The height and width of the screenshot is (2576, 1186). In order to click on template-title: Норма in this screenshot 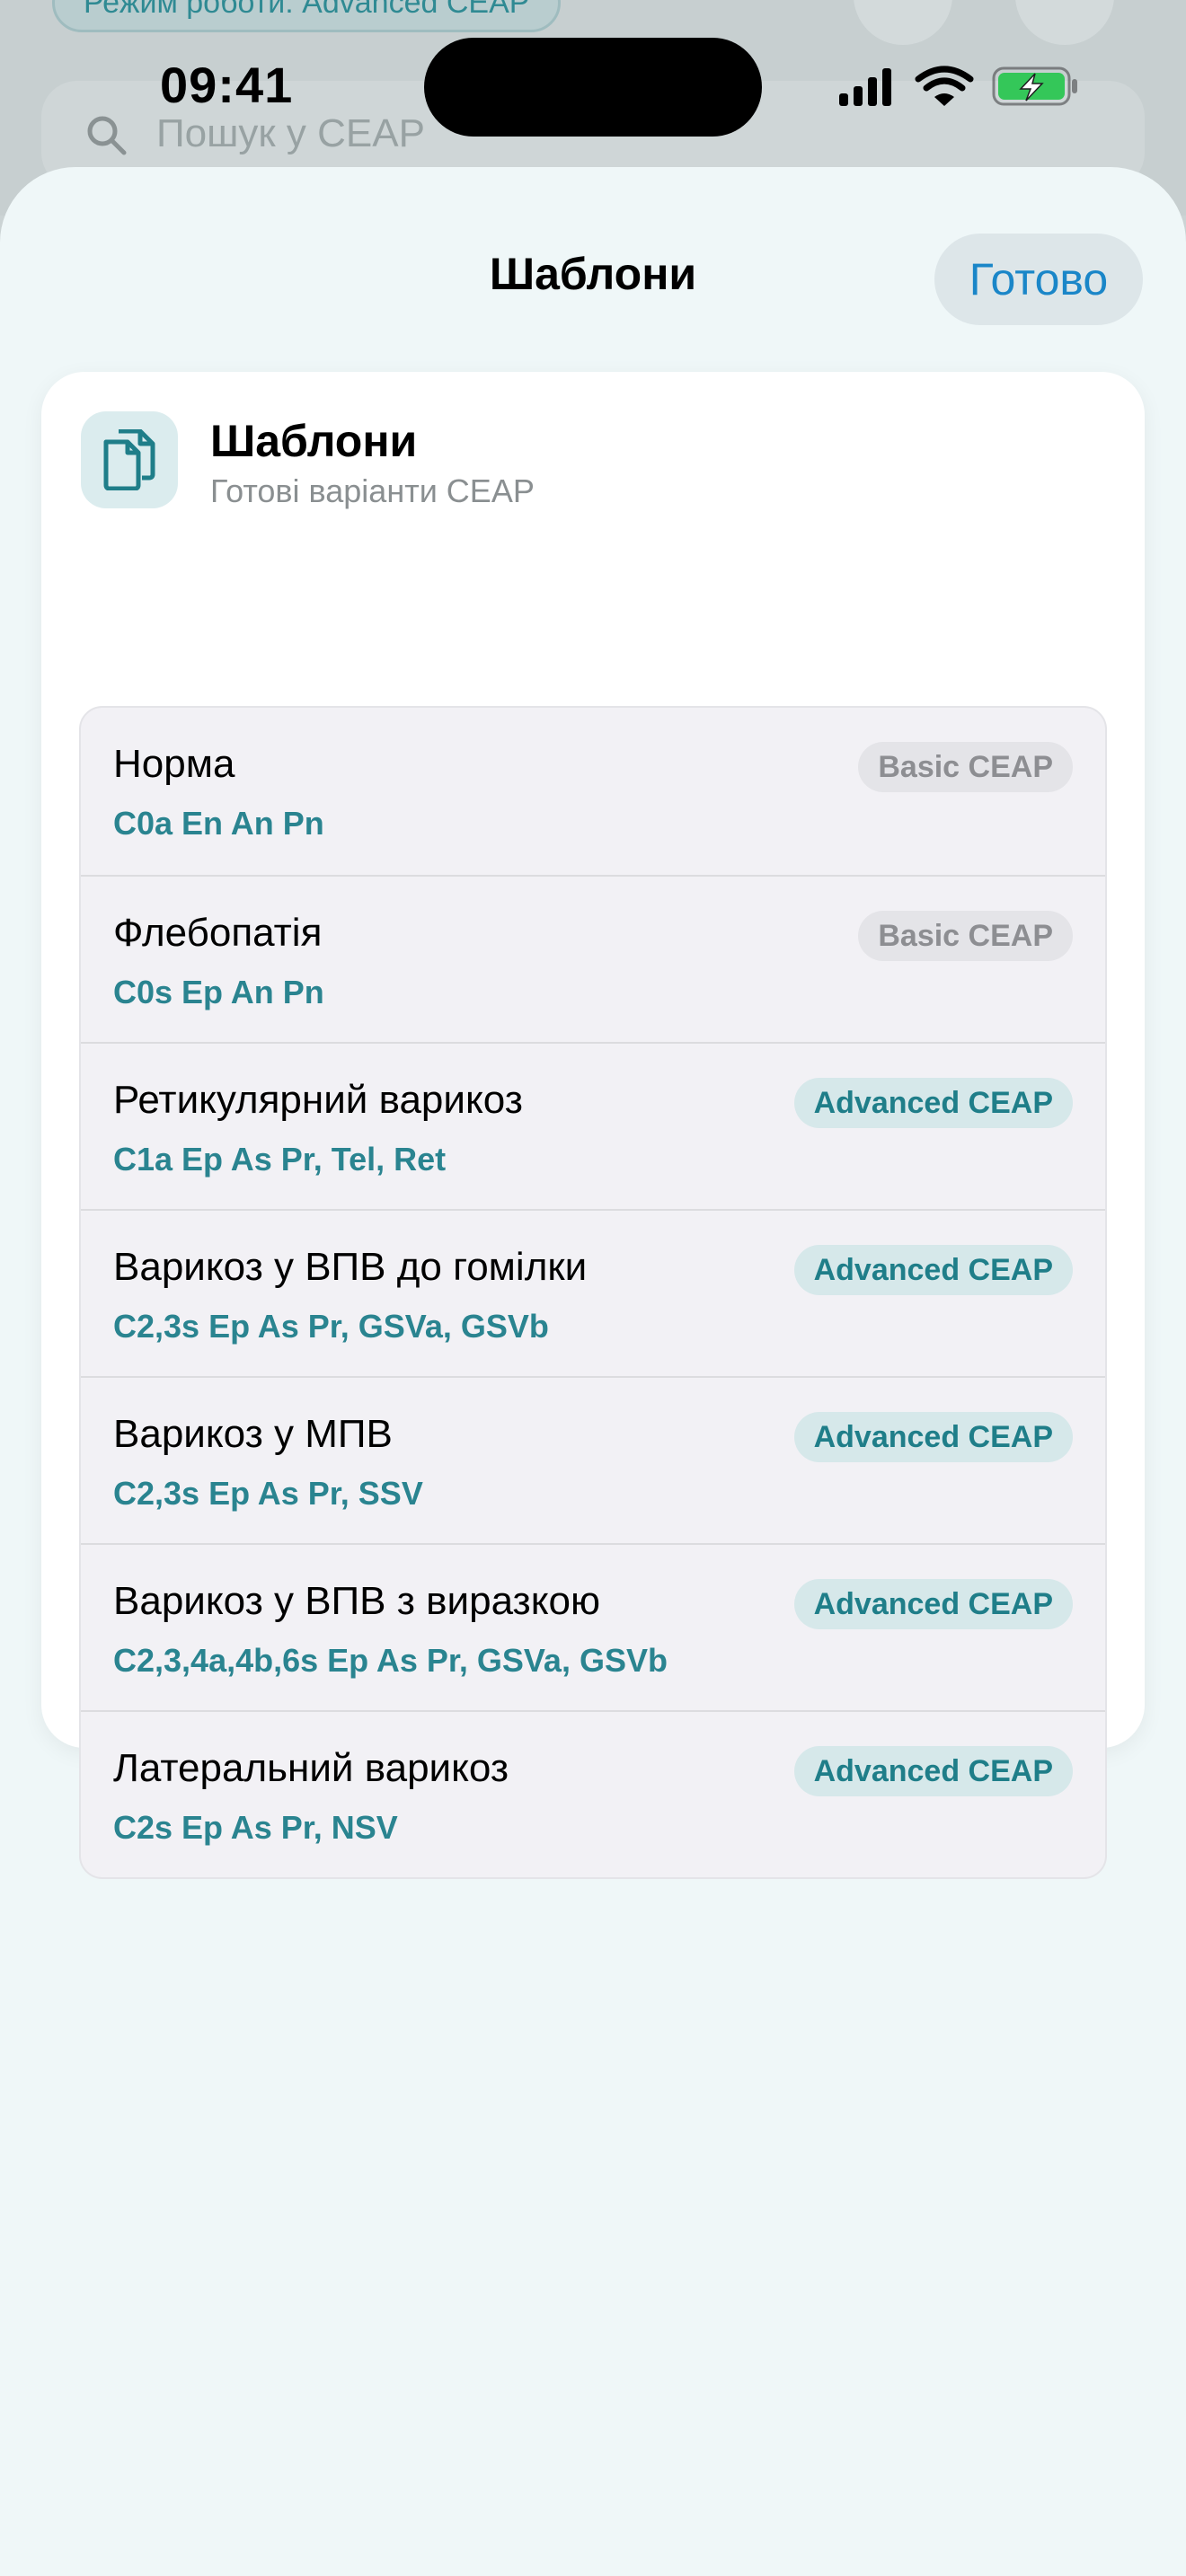, I will do `click(174, 764)`.